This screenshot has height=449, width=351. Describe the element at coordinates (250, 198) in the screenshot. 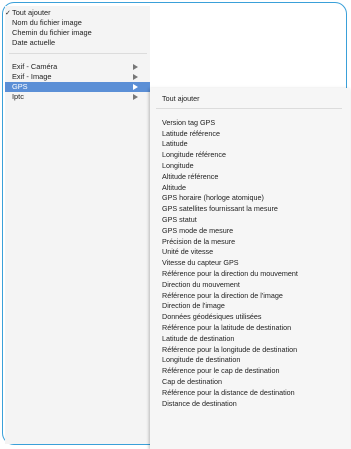

I see `gps-submenu-item: GPS horaire (horloge atomique)` at that location.